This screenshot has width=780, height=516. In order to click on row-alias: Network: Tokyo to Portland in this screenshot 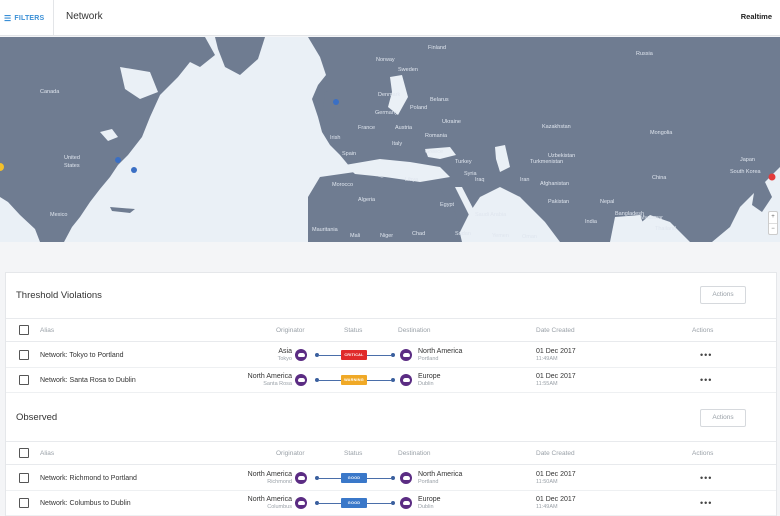, I will do `click(82, 355)`.